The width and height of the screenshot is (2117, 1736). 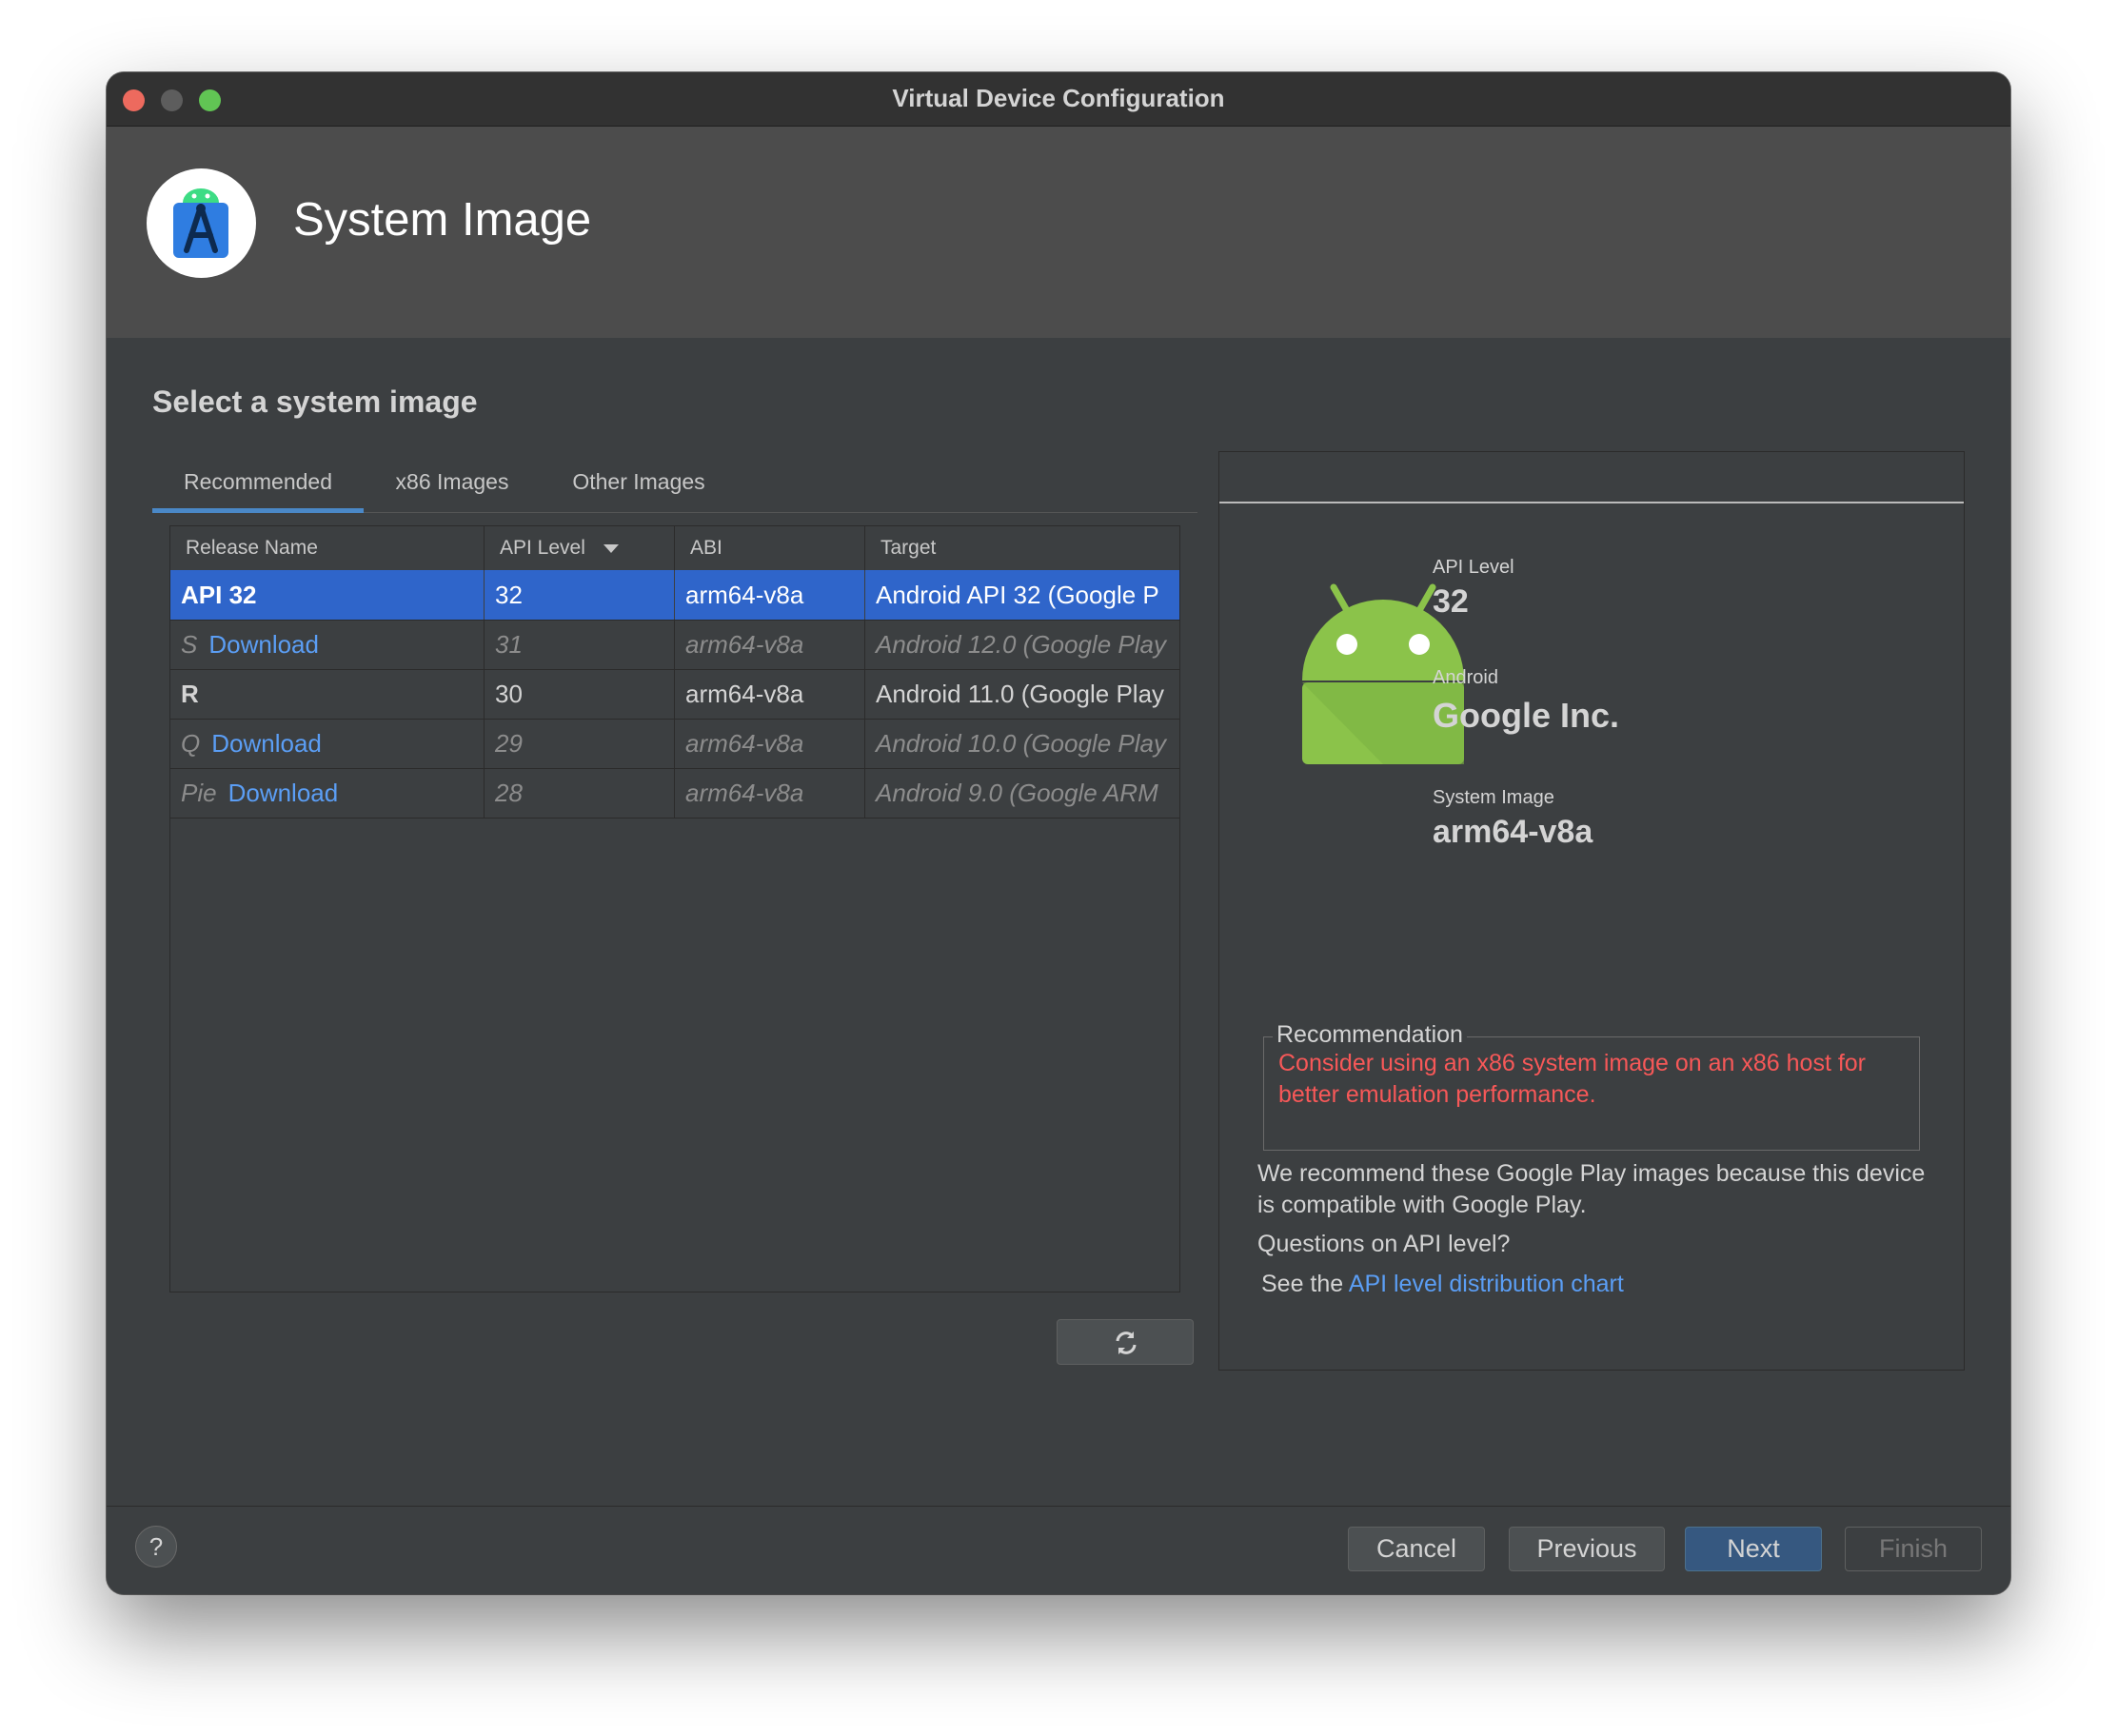 I want to click on refresh-button, so click(x=1125, y=1342).